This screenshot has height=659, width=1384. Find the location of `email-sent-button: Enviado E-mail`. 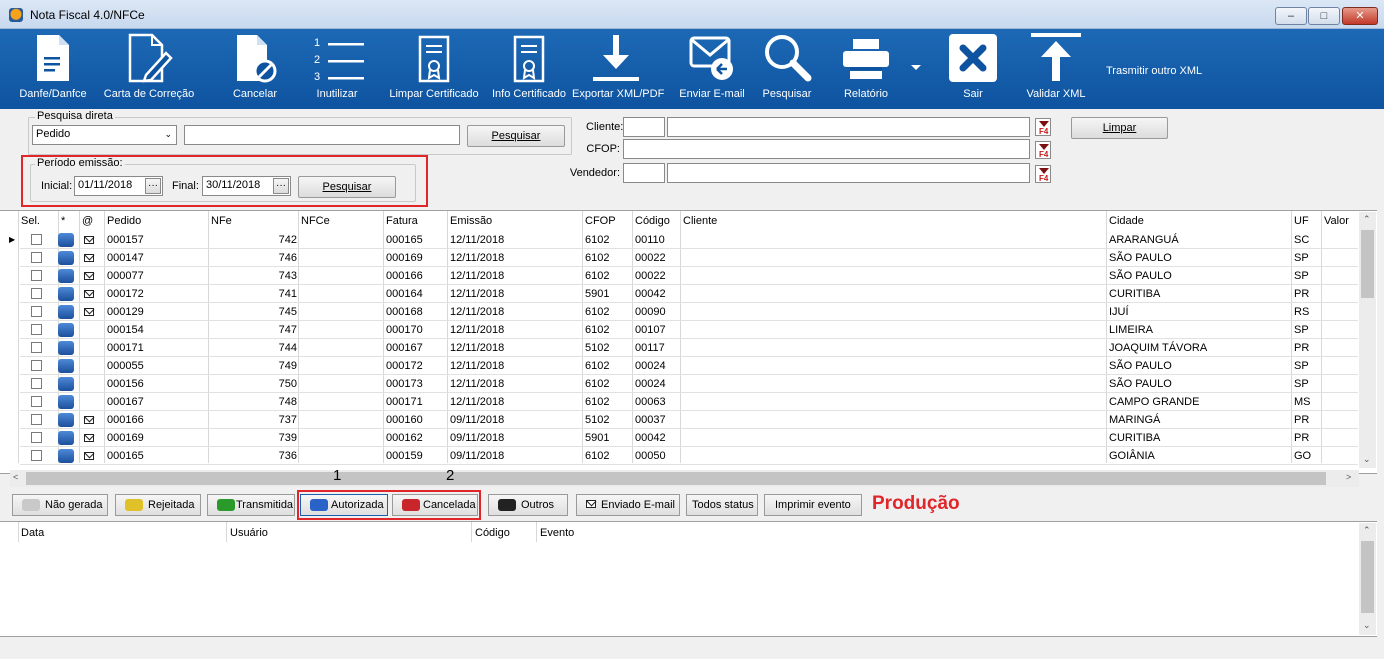

email-sent-button: Enviado E-mail is located at coordinates (628, 505).